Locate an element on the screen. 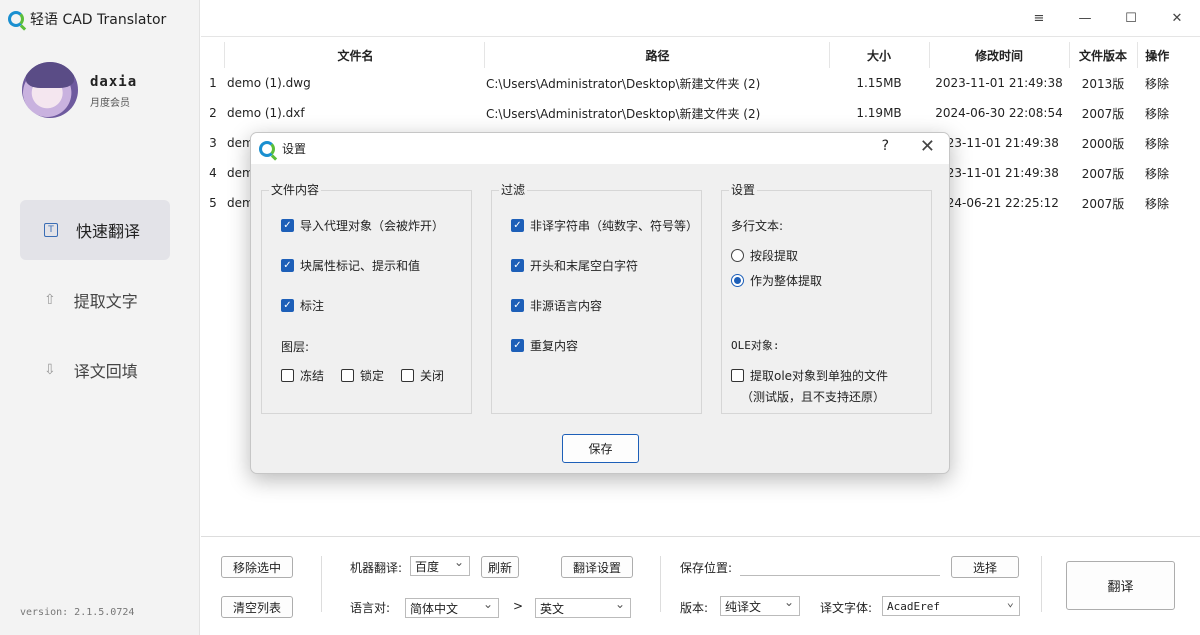  download-icon: ⇩ is located at coordinates (50, 370).